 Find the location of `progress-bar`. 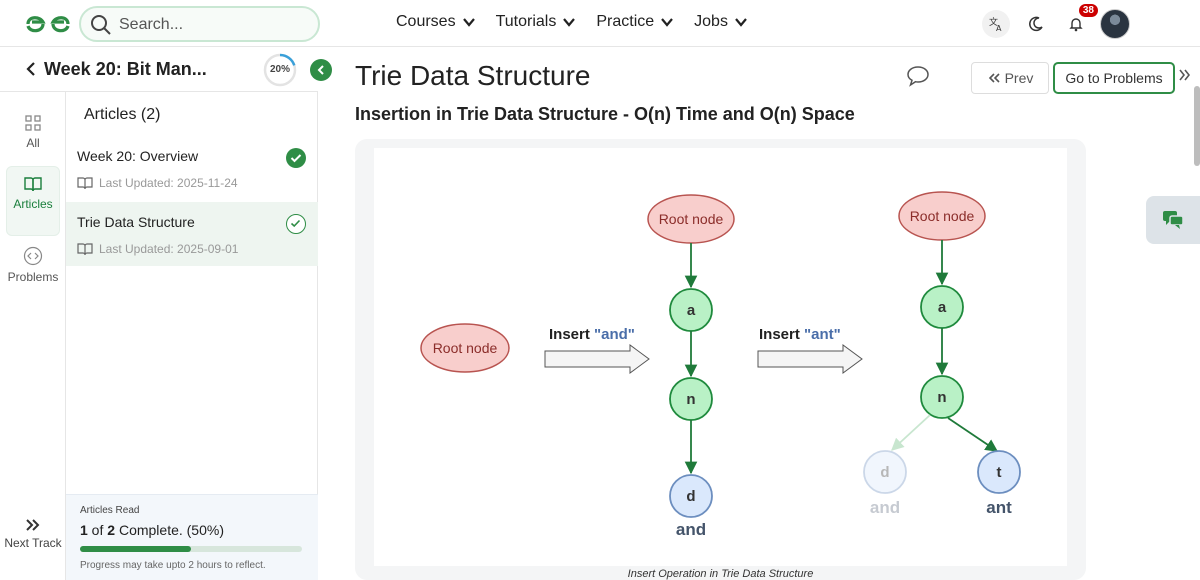

progress-bar is located at coordinates (191, 549).